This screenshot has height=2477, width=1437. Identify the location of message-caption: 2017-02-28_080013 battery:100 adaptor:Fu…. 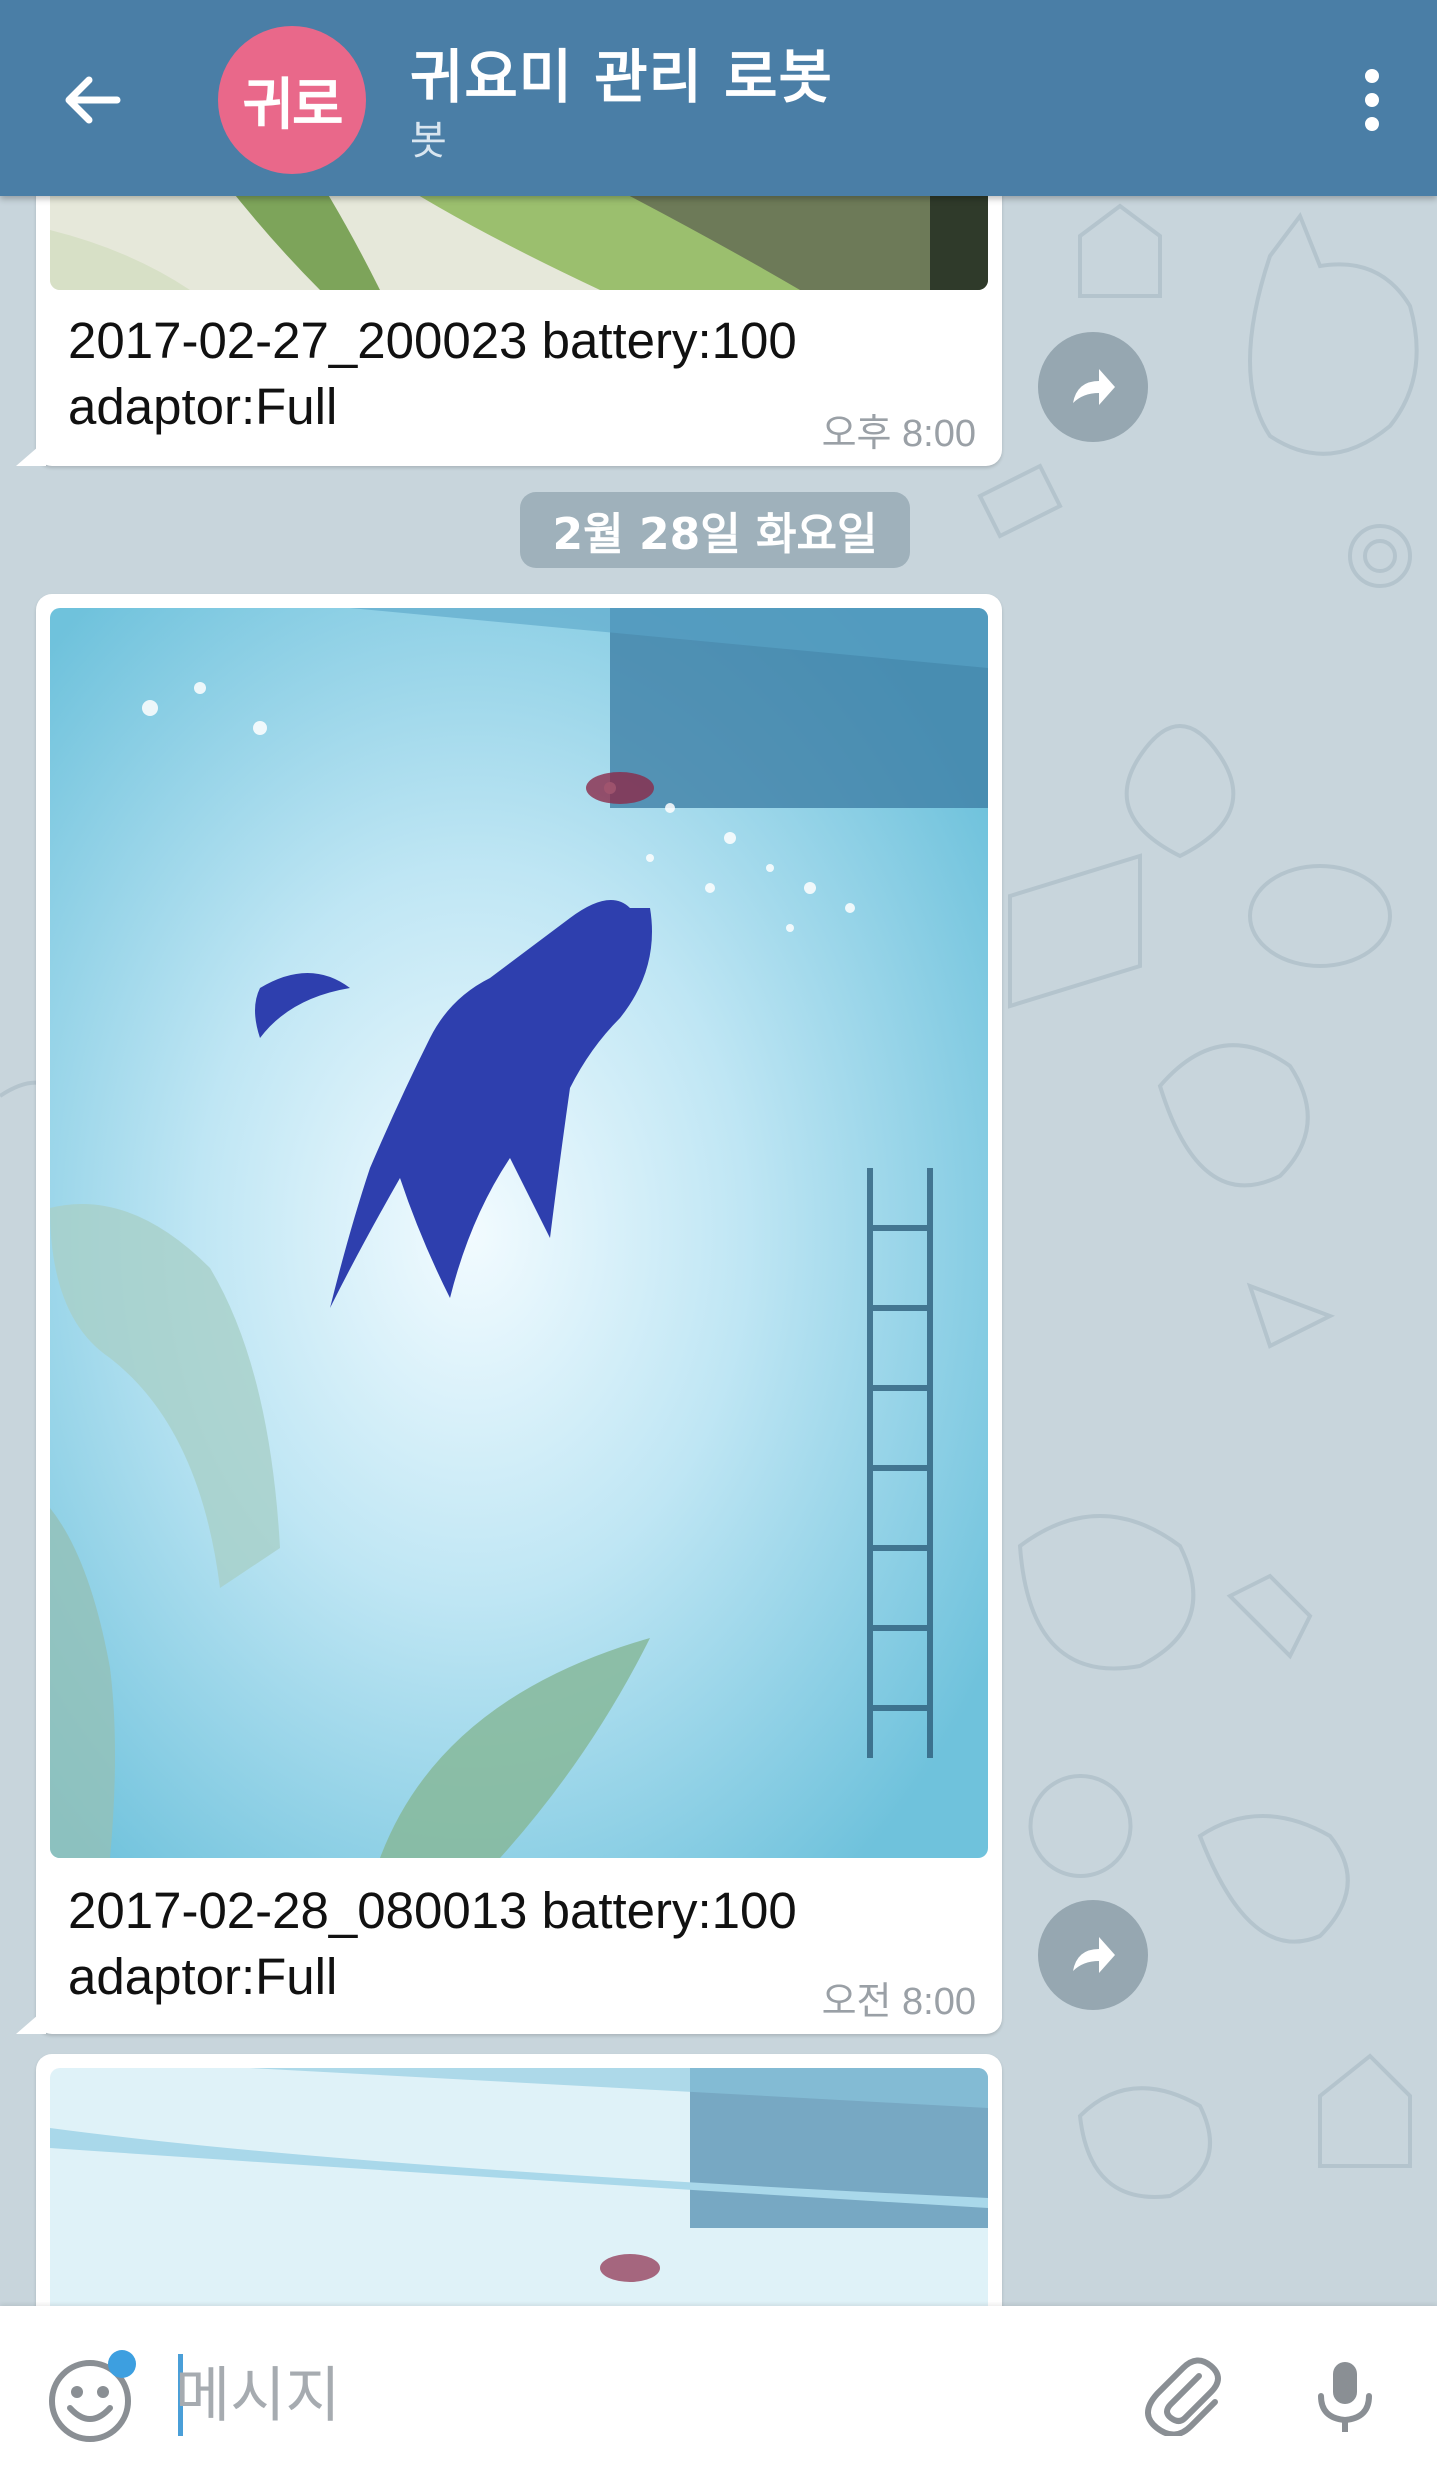
(432, 1944).